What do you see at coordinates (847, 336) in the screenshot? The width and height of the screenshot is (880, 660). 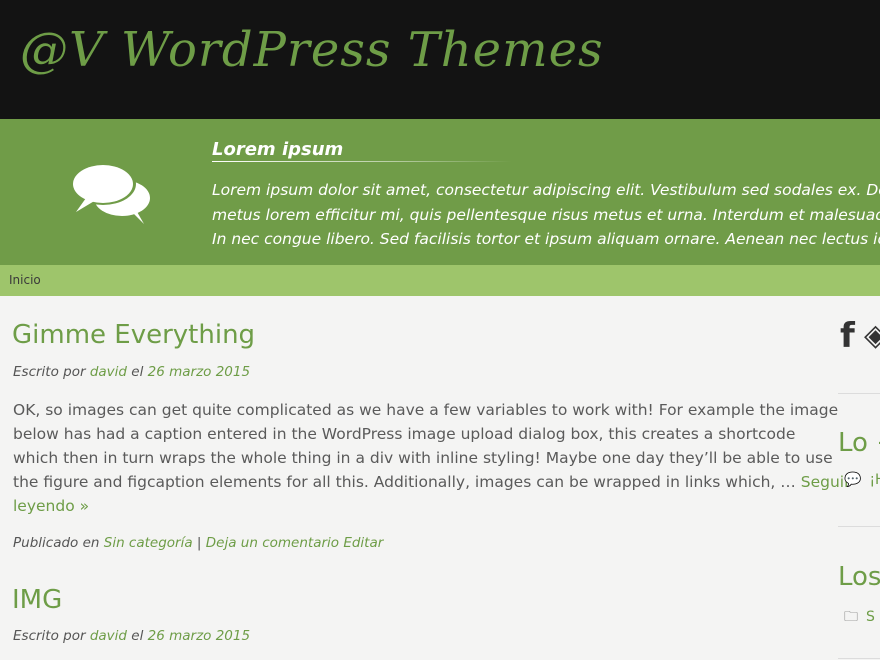 I see `facebook-icon: f` at bounding box center [847, 336].